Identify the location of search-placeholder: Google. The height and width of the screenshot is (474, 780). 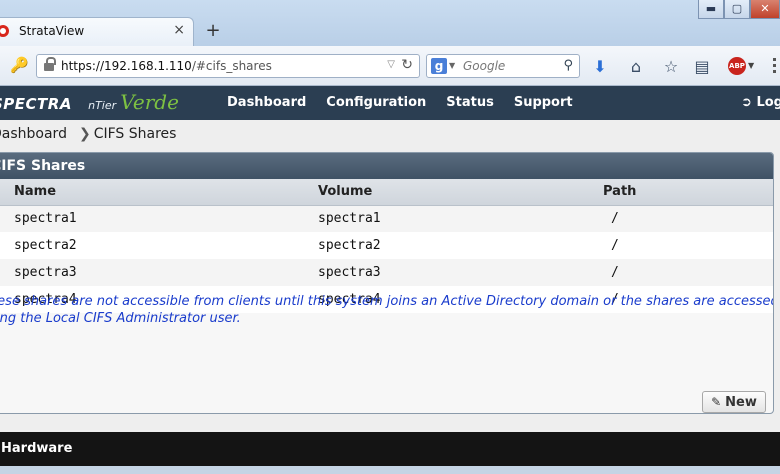
(484, 66).